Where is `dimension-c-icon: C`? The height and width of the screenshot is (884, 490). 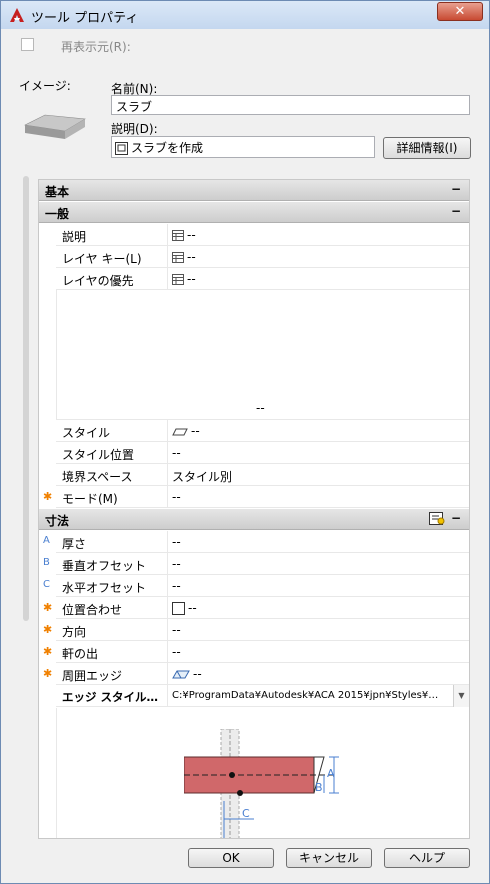
dimension-c-icon: C is located at coordinates (46, 584).